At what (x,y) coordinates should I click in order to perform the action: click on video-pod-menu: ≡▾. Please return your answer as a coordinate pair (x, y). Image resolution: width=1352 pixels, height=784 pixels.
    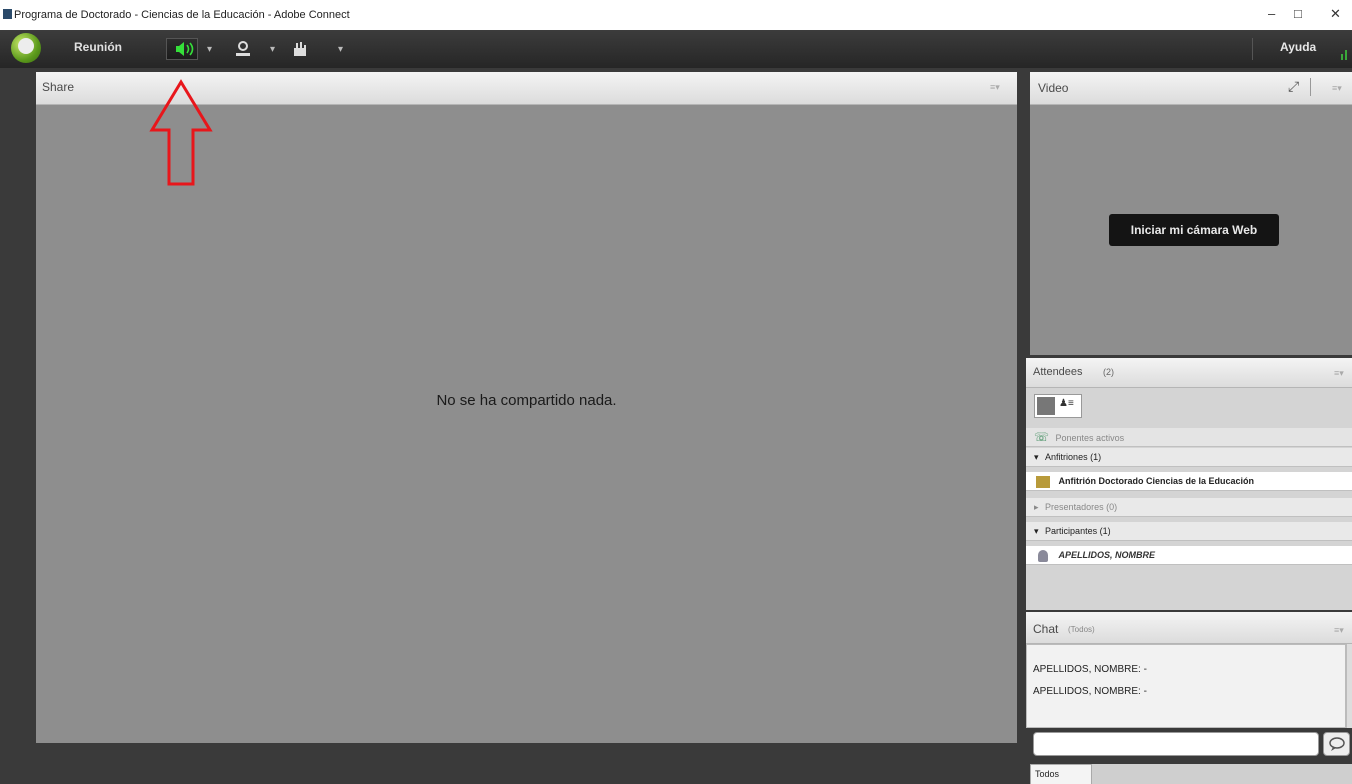
    Looking at the image, I should click on (1337, 88).